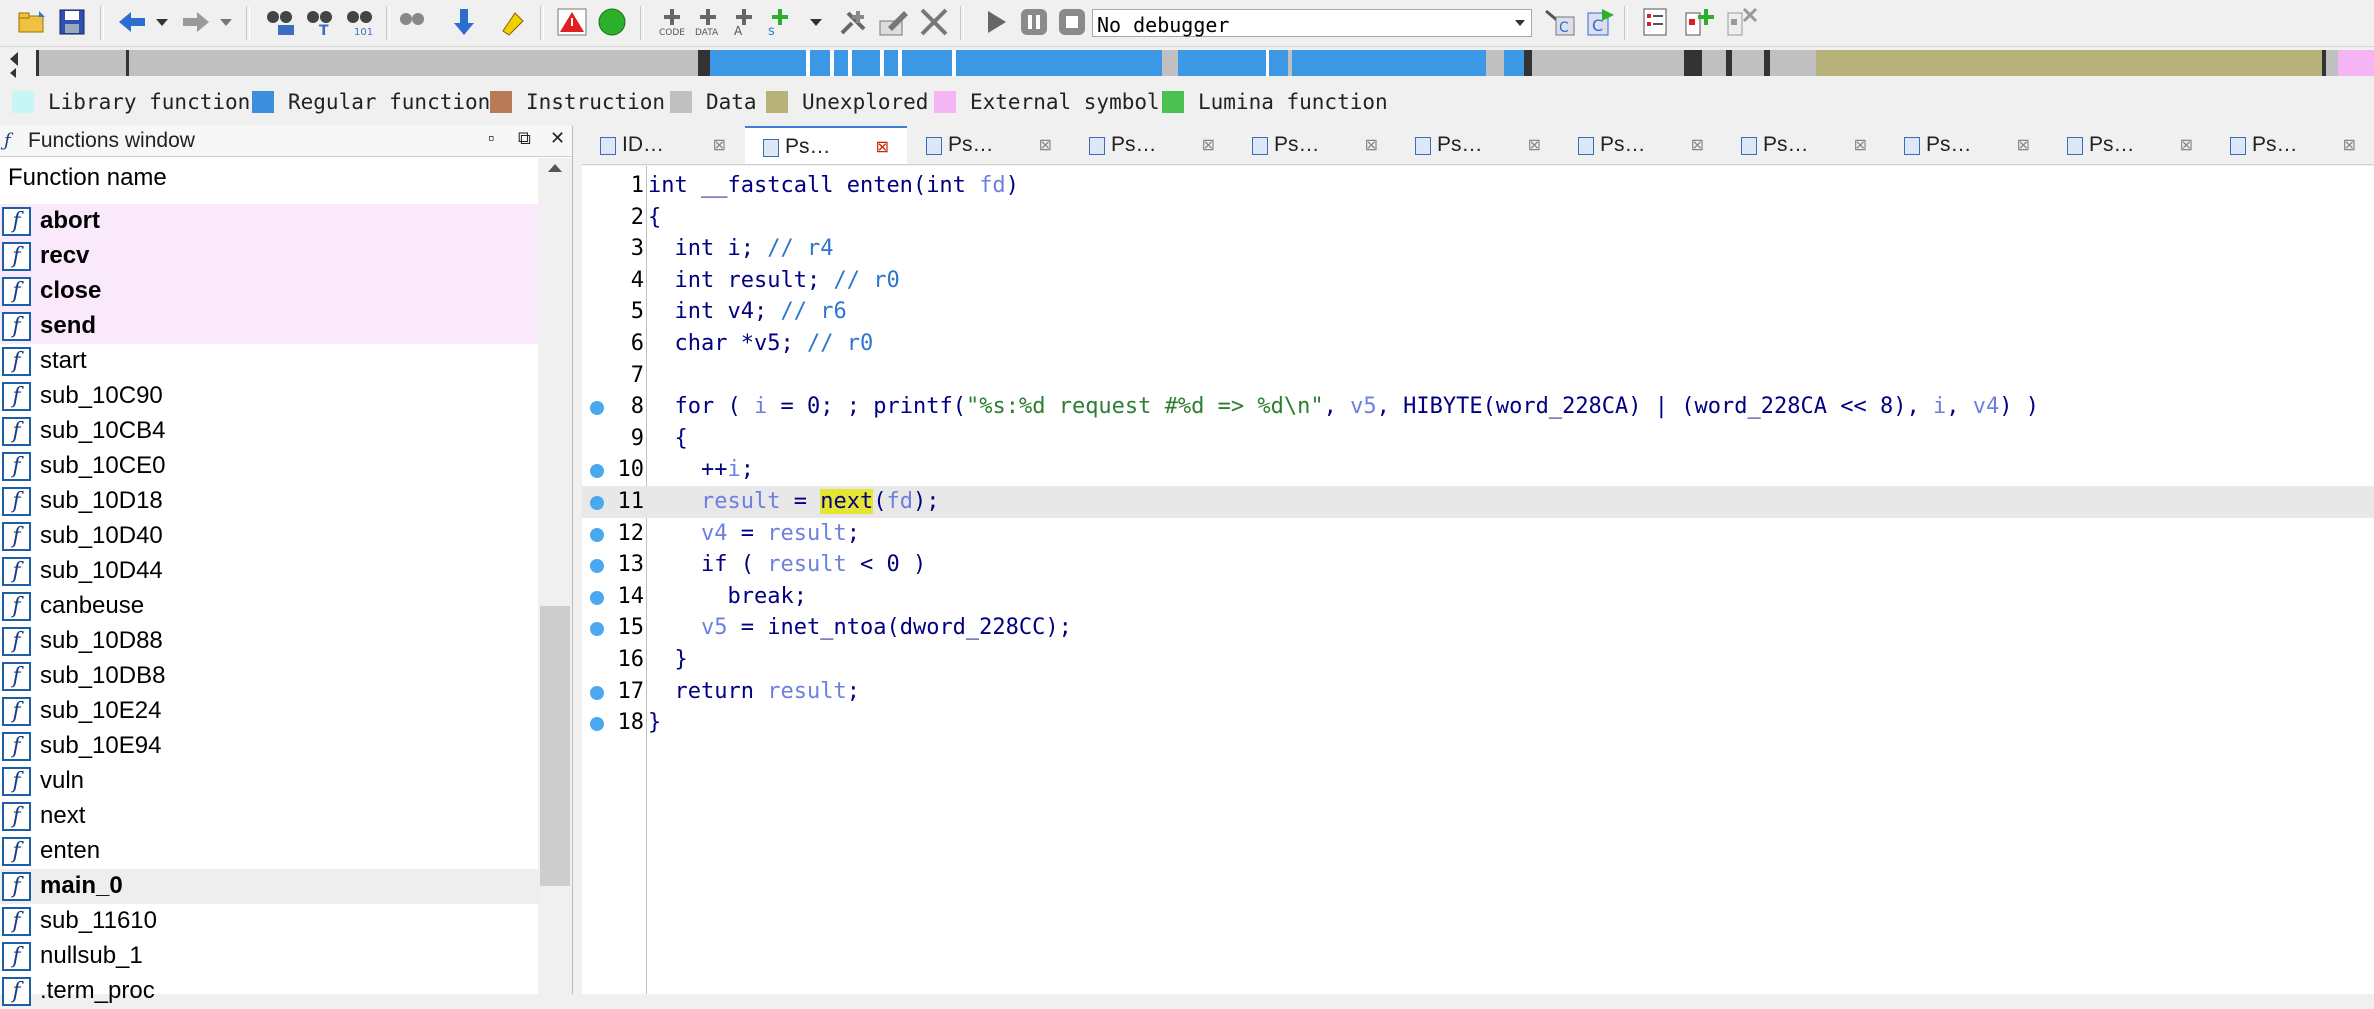 This screenshot has width=2374, height=1009. Describe the element at coordinates (269, 326) in the screenshot. I see `function-list-item: f send` at that location.